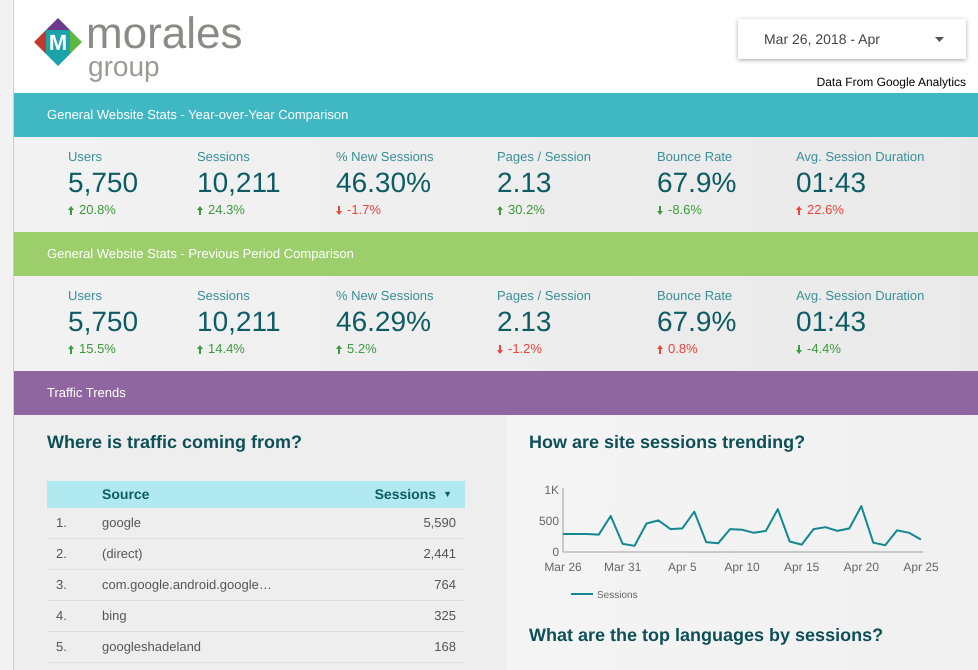 The width and height of the screenshot is (978, 670). Describe the element at coordinates (61, 585) in the screenshot. I see `rank-cell-text: 3.` at that location.